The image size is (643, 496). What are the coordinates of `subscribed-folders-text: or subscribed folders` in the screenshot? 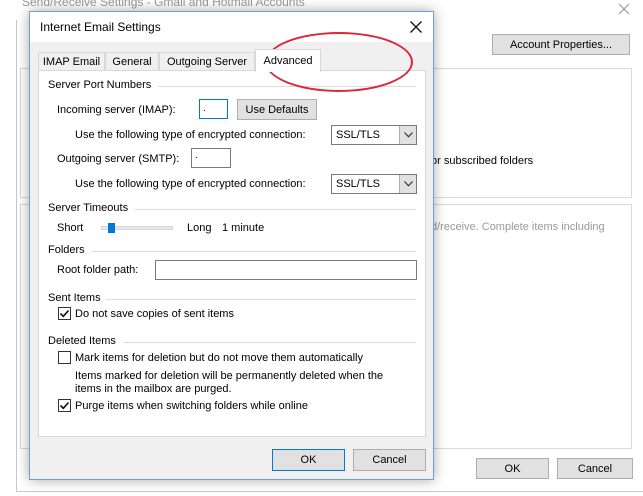 It's located at (482, 161).